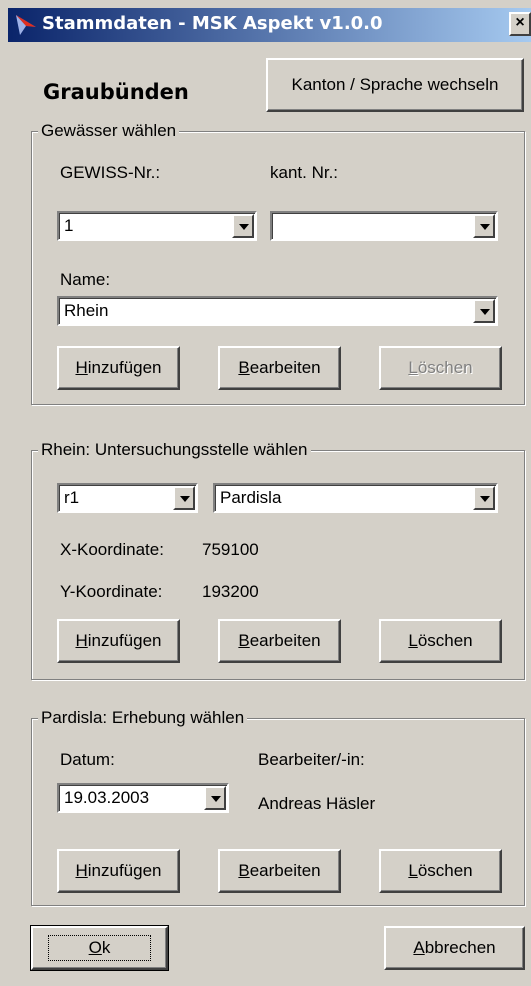 Image resolution: width=531 pixels, height=986 pixels. What do you see at coordinates (111, 591) in the screenshot?
I see `y-coordinate-label: Y-Koordinate:` at bounding box center [111, 591].